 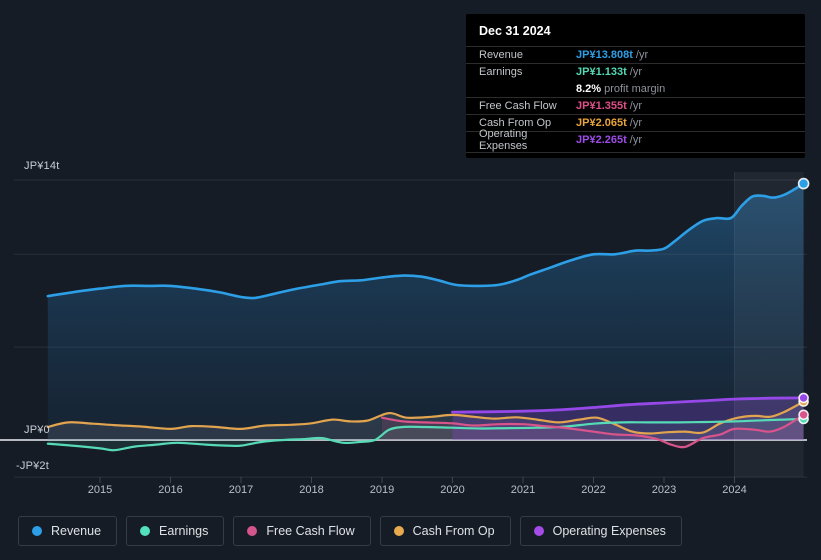 What do you see at coordinates (501, 55) in the screenshot?
I see `tooltip-label: Revenue` at bounding box center [501, 55].